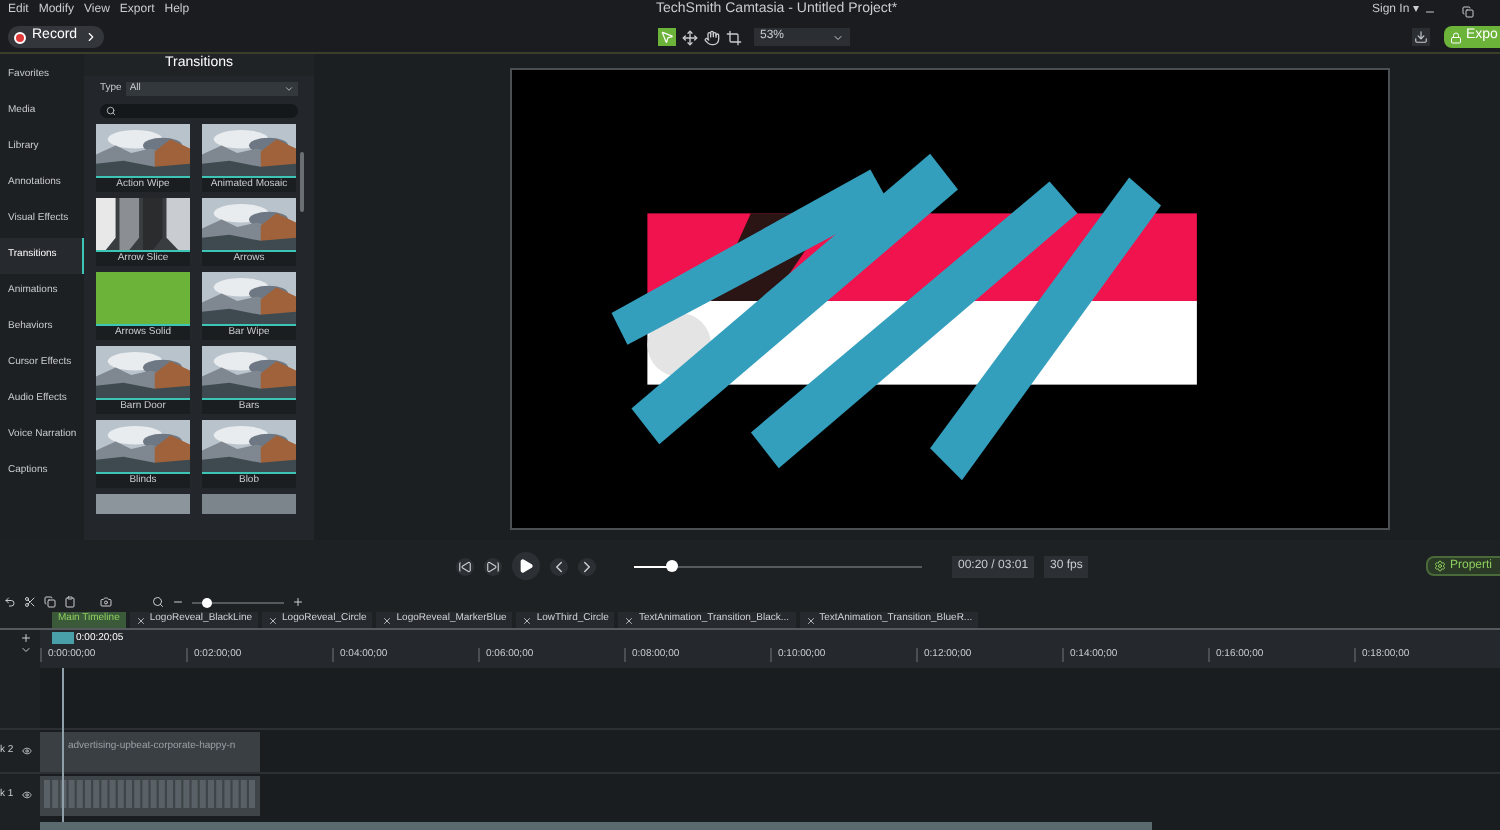 Image resolution: width=1500 pixels, height=830 pixels. I want to click on collapse-icon, so click(26, 650).